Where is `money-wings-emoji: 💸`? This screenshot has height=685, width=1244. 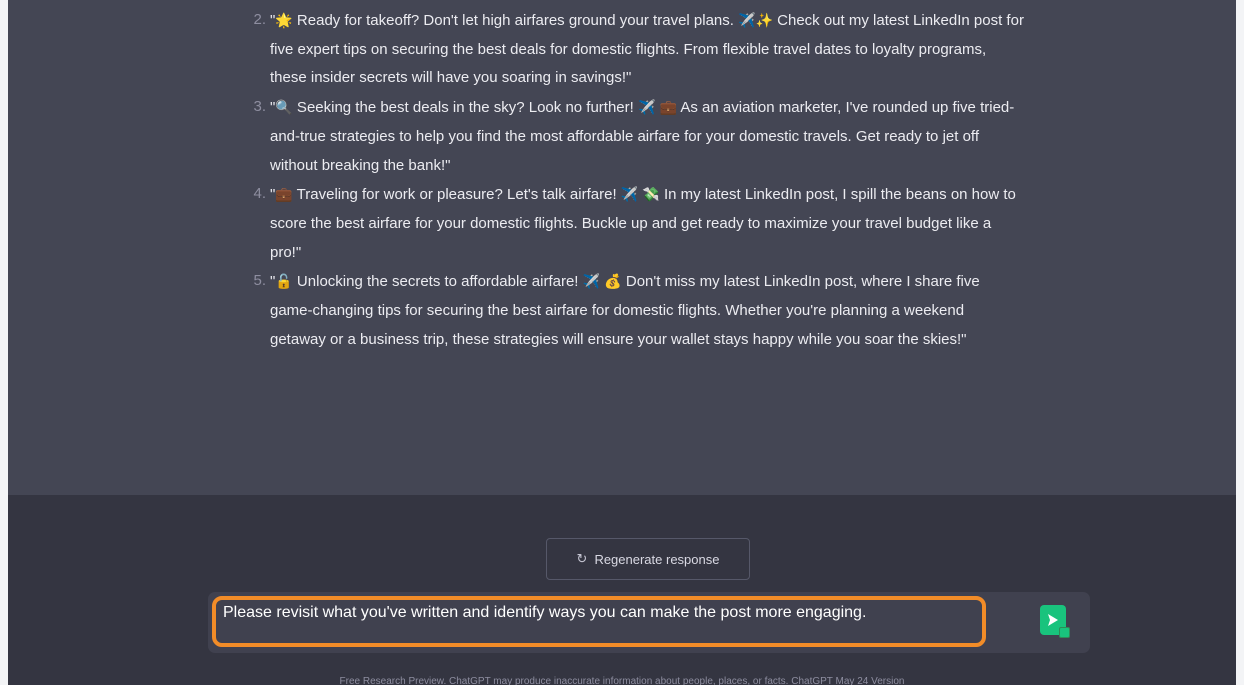
money-wings-emoji: 💸 is located at coordinates (651, 194).